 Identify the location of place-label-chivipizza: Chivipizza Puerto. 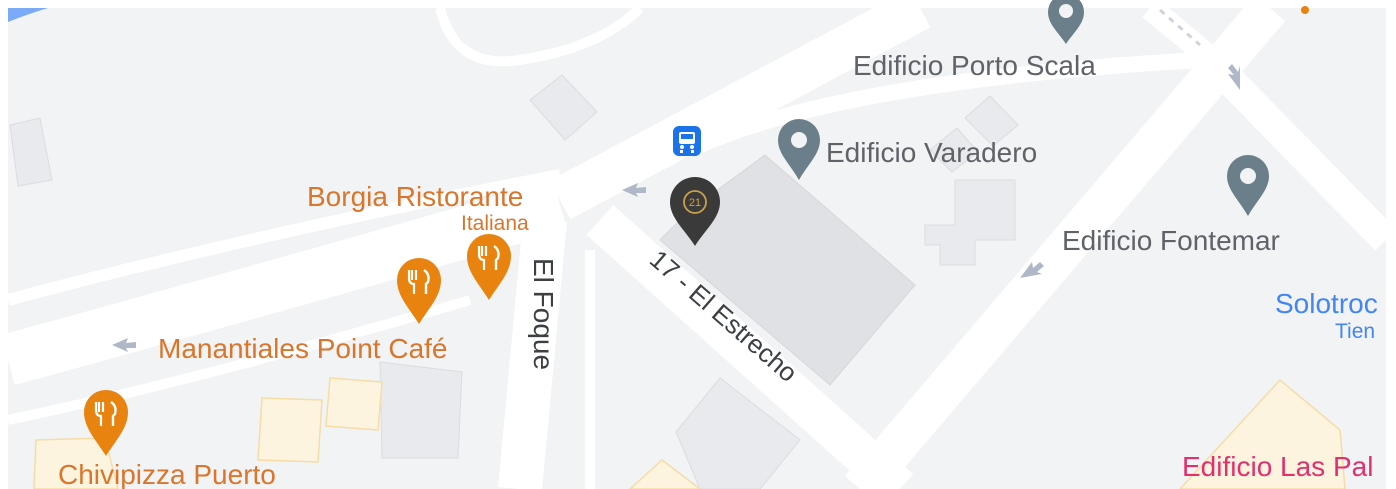
(167, 474).